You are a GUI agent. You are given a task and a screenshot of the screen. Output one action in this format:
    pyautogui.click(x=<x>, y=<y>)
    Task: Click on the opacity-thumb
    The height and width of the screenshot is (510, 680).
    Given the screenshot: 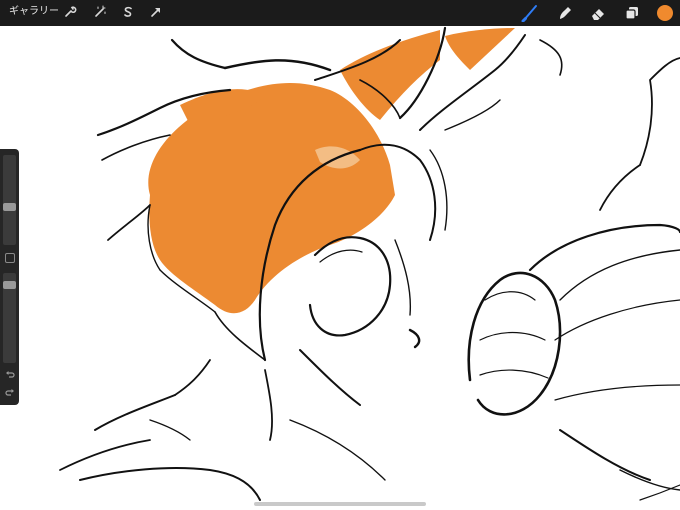 What is the action you would take?
    pyautogui.click(x=9, y=285)
    